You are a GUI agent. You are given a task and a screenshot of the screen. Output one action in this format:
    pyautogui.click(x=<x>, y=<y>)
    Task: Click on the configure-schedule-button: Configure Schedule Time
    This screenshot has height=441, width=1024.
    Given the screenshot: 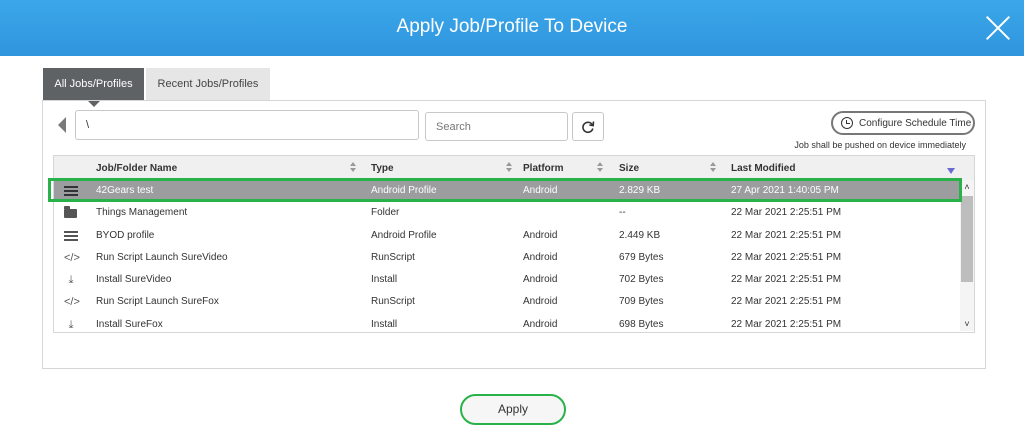 What is the action you would take?
    pyautogui.click(x=903, y=123)
    